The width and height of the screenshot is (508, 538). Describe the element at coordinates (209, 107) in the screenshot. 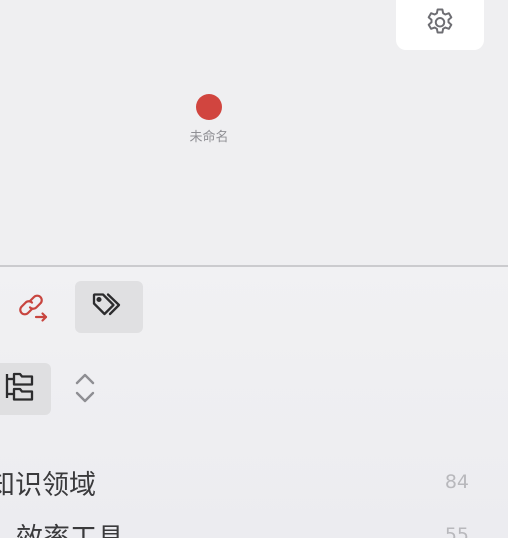

I see `graph-node` at that location.